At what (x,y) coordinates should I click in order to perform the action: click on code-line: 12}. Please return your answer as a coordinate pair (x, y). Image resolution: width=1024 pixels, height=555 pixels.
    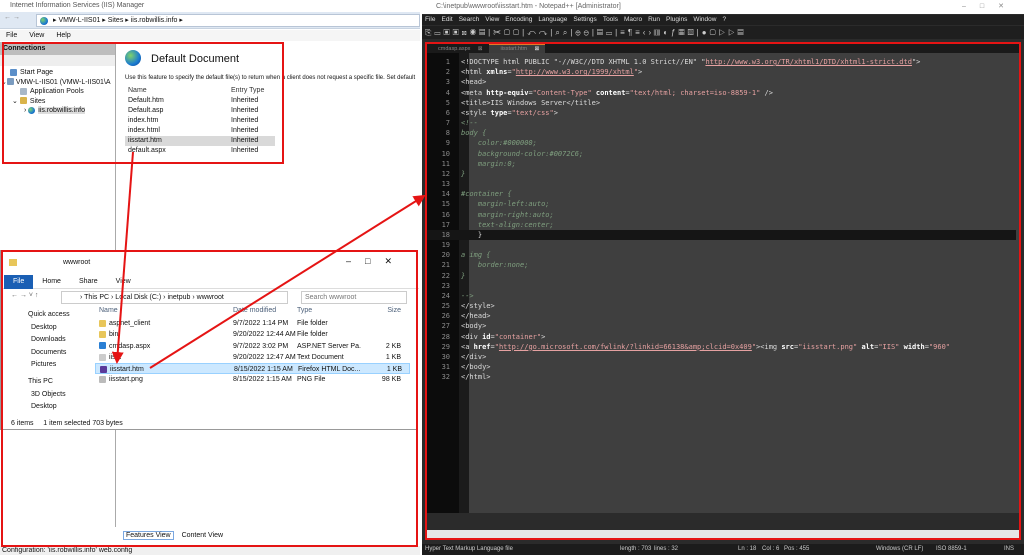
    Looking at the image, I should click on (721, 174).